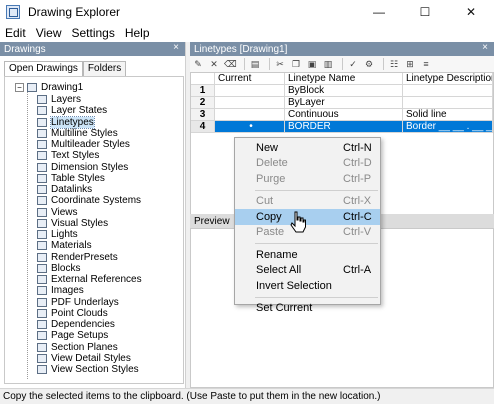  What do you see at coordinates (176, 47) in the screenshot?
I see `drawings-panel-close-icon: ×` at bounding box center [176, 47].